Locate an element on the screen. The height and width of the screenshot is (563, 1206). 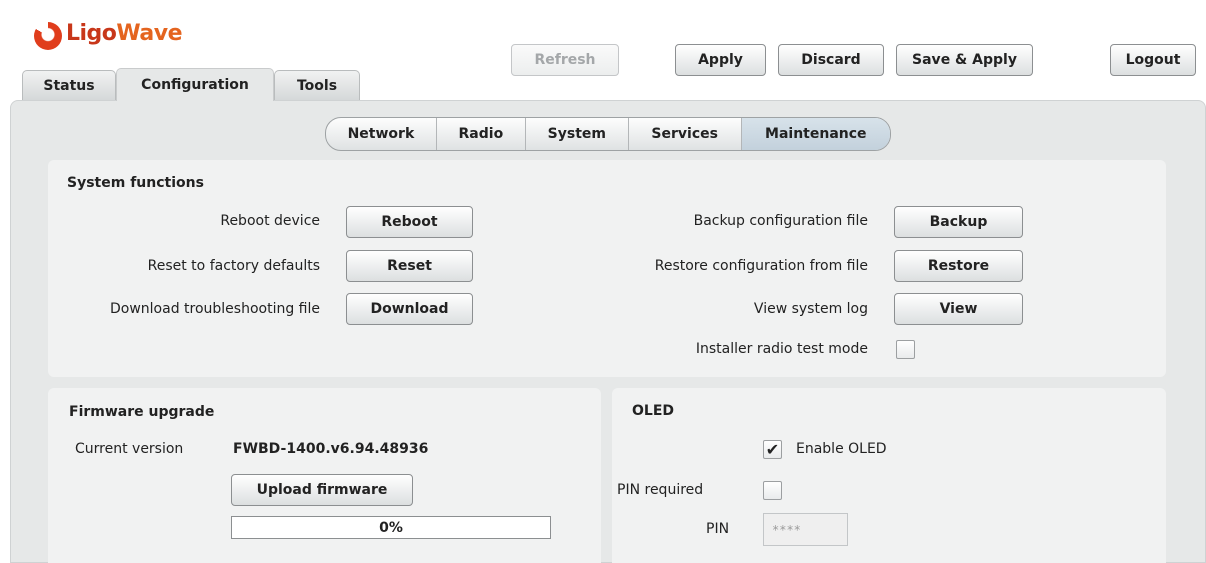
view-log-label: View system log is located at coordinates (810, 309).